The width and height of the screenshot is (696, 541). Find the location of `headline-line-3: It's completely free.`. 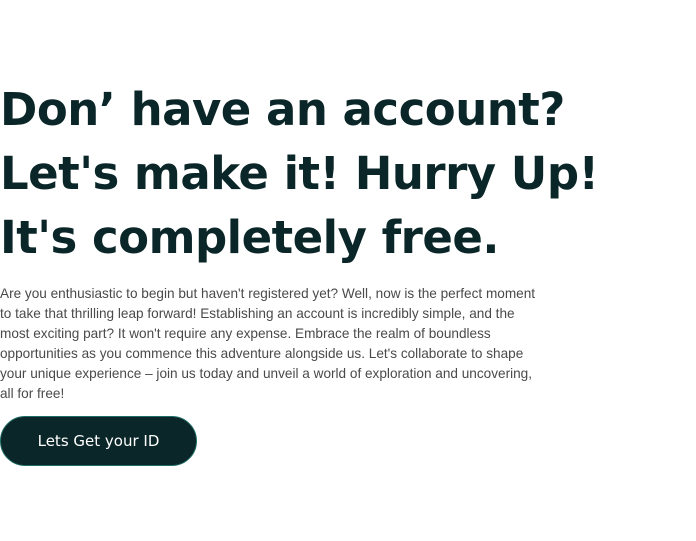

headline-line-3: It's completely free. is located at coordinates (249, 237).